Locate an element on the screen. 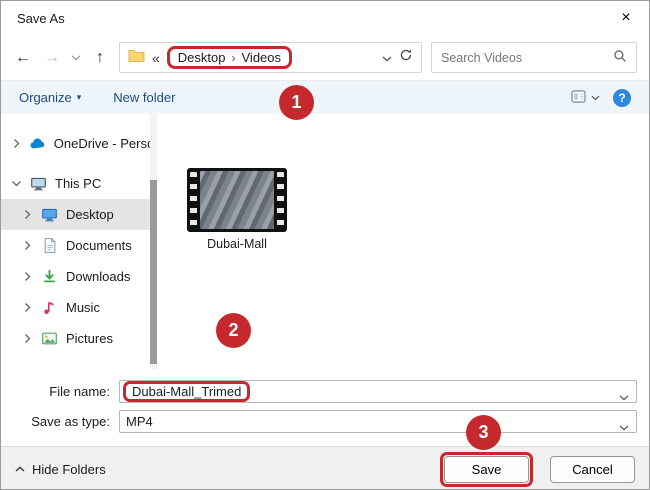  new-folder-button: New folder is located at coordinates (144, 97).